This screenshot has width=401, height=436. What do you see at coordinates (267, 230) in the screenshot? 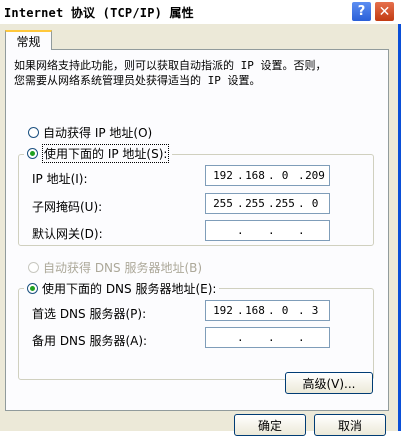
I see `gateway-input: . . .` at bounding box center [267, 230].